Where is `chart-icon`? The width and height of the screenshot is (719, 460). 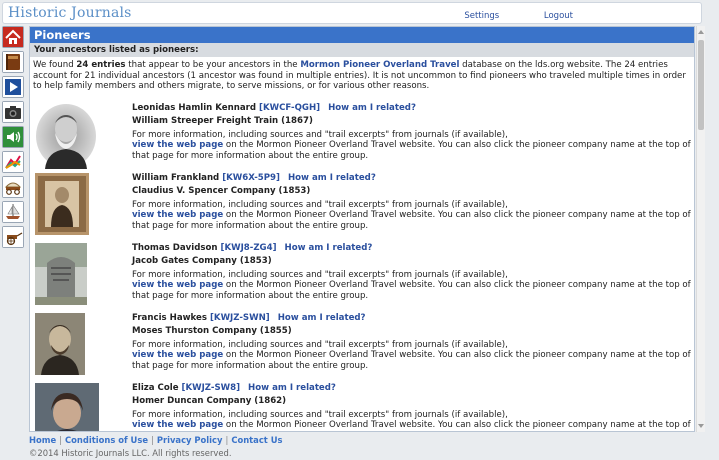 chart-icon is located at coordinates (13, 162).